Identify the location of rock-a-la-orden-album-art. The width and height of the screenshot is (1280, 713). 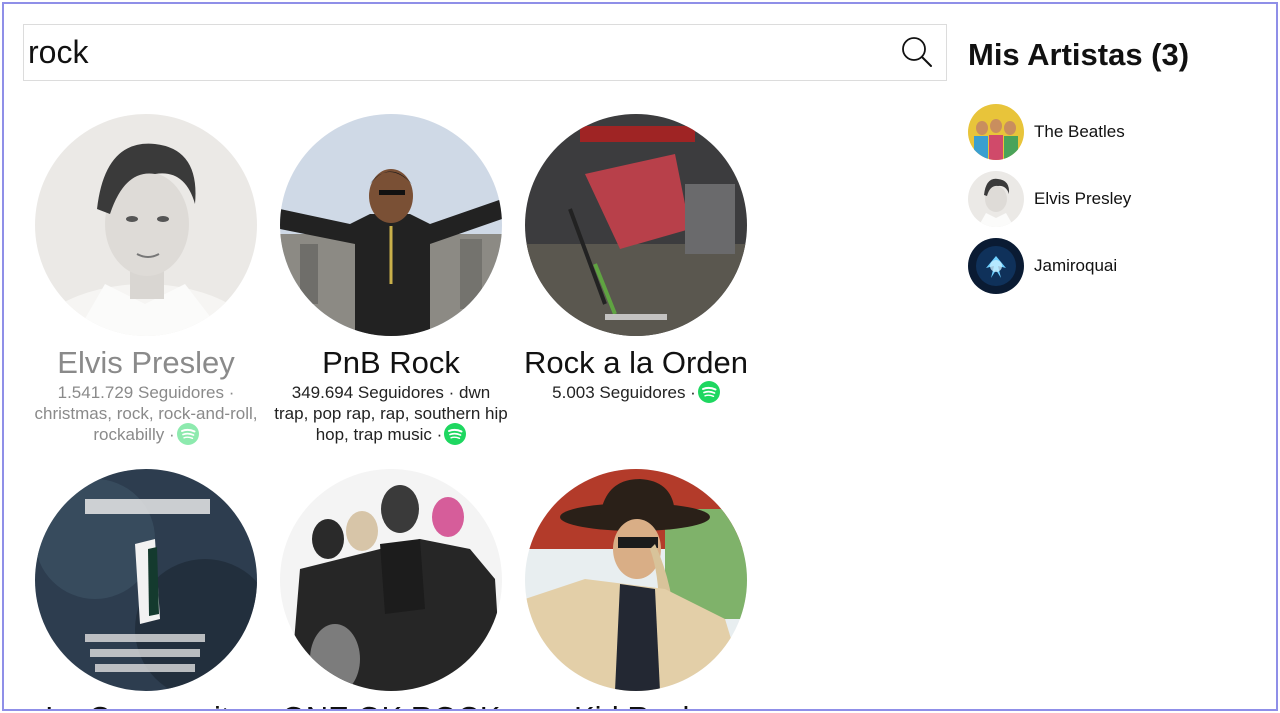
(636, 225).